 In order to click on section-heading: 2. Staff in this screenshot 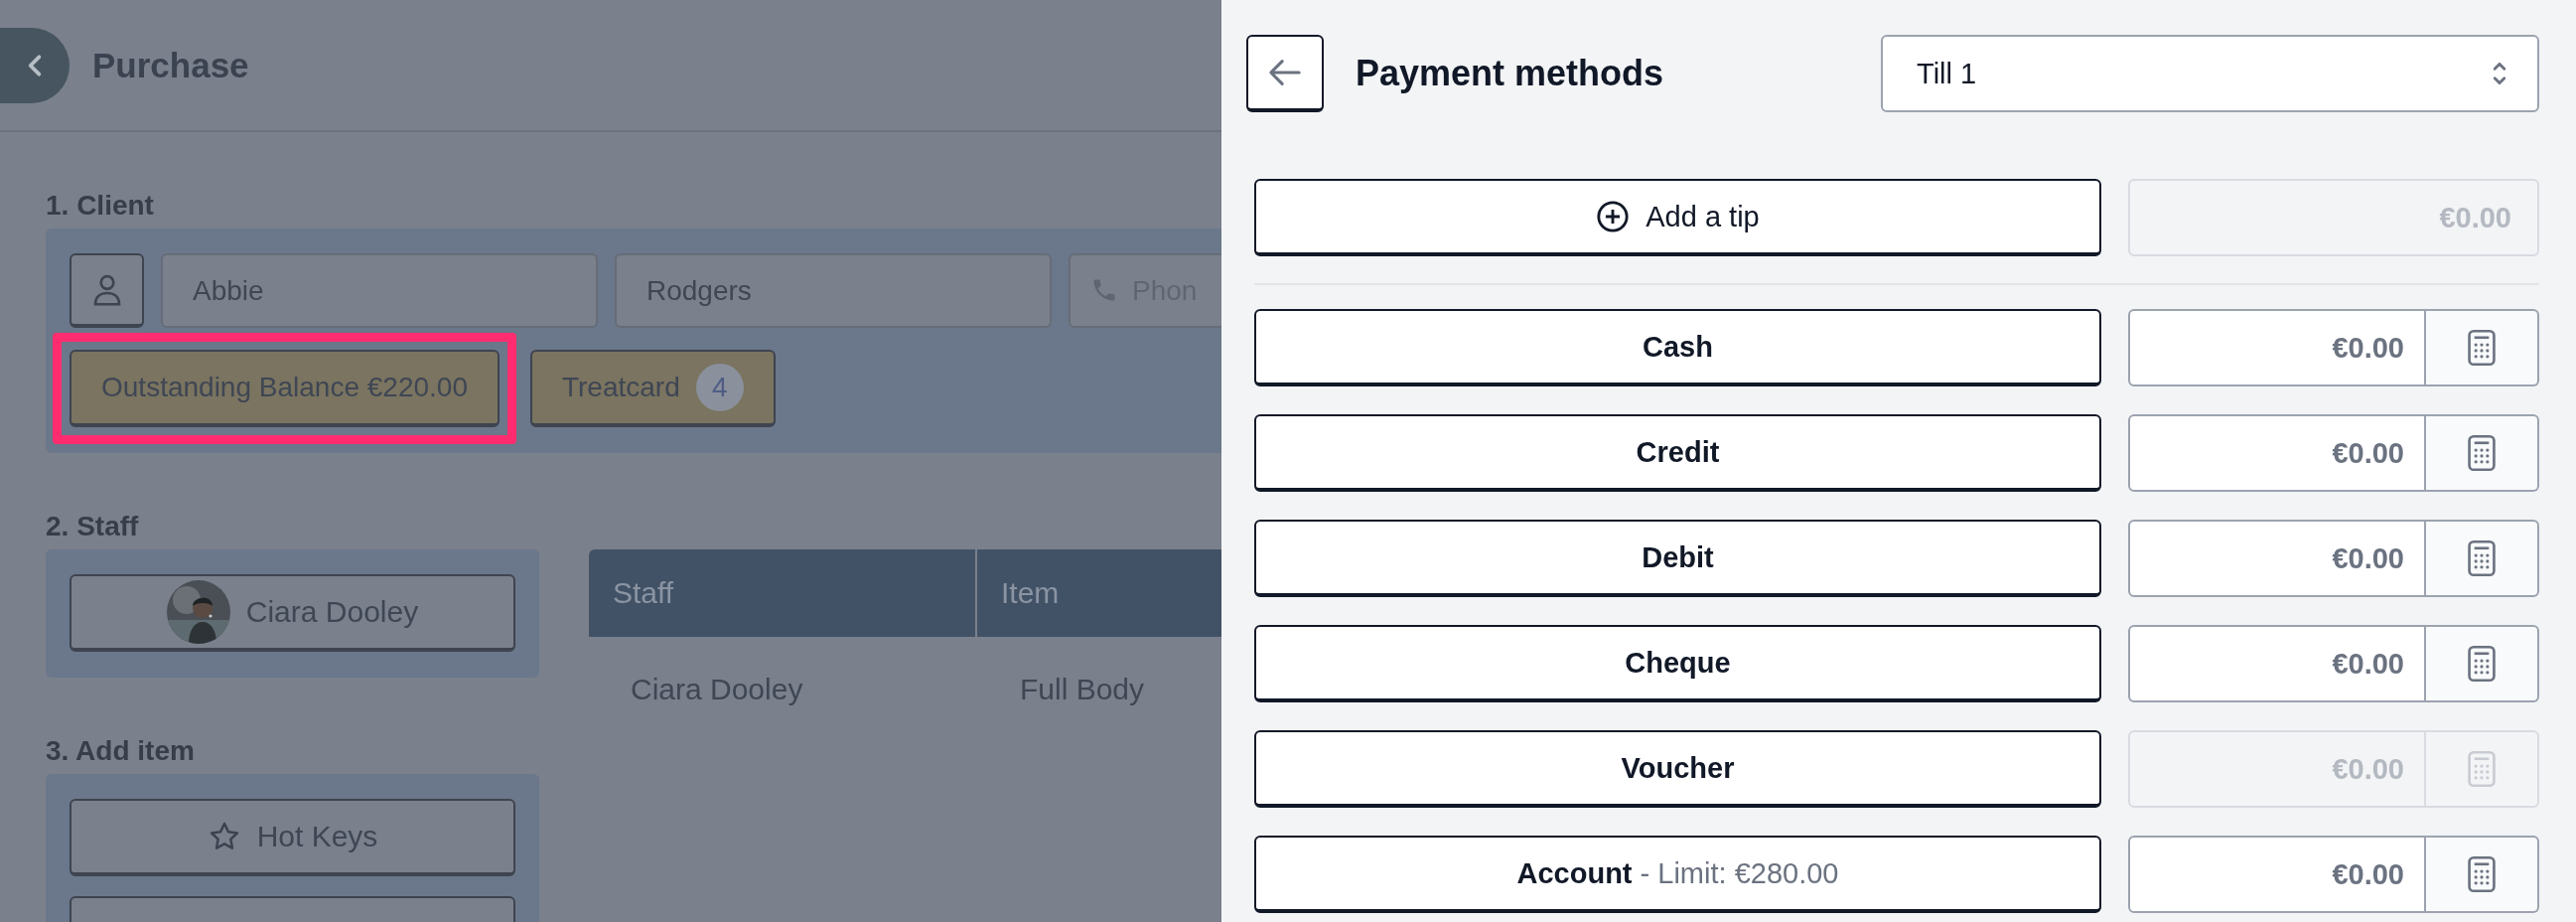, I will do `click(93, 526)`.